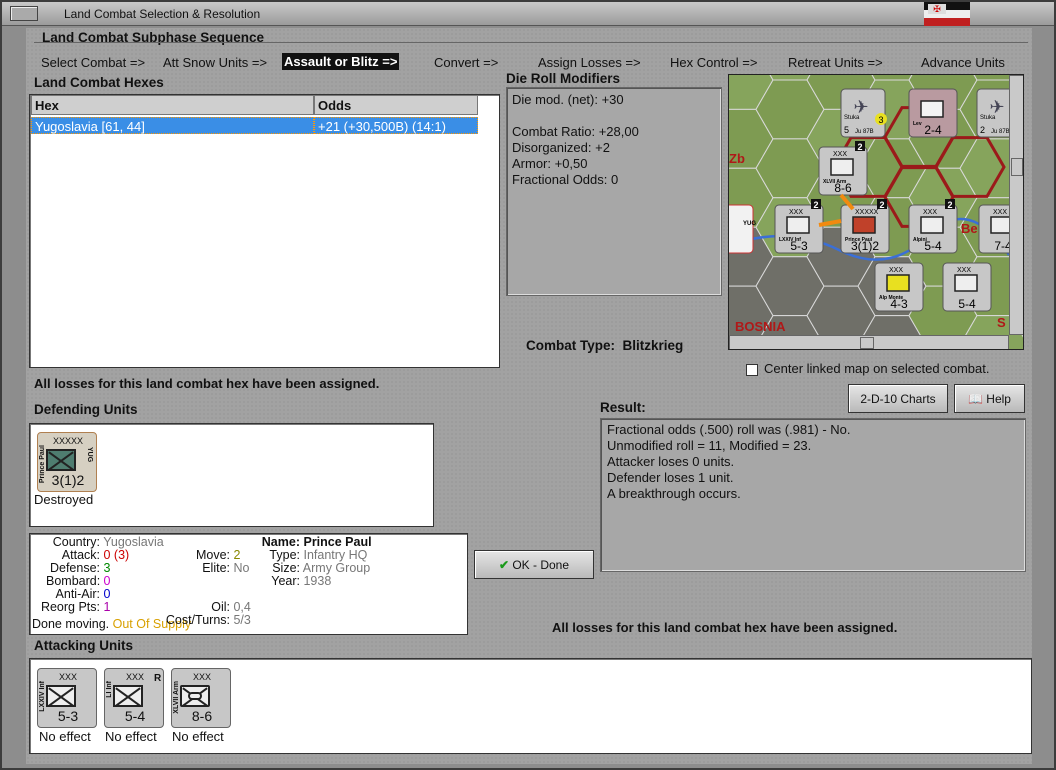 The height and width of the screenshot is (770, 1056). What do you see at coordinates (998, 399) in the screenshot?
I see `help-label: Help` at bounding box center [998, 399].